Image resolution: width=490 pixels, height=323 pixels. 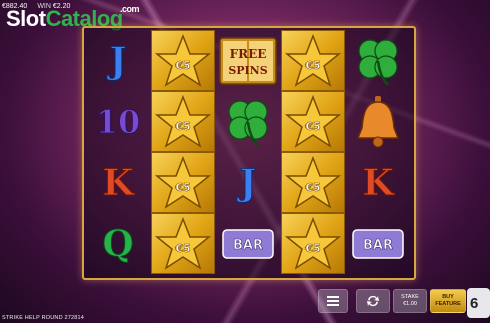 I want to click on stake-label: STAKE, so click(x=410, y=297).